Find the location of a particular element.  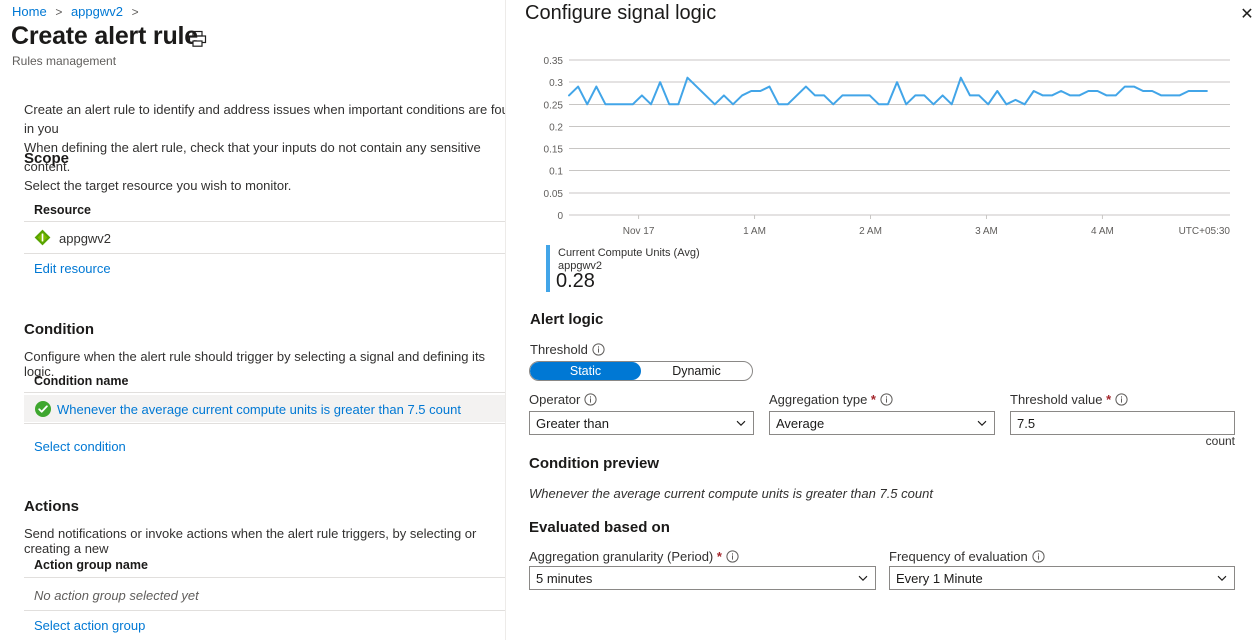

aggregation-type-value: Average is located at coordinates (800, 423).